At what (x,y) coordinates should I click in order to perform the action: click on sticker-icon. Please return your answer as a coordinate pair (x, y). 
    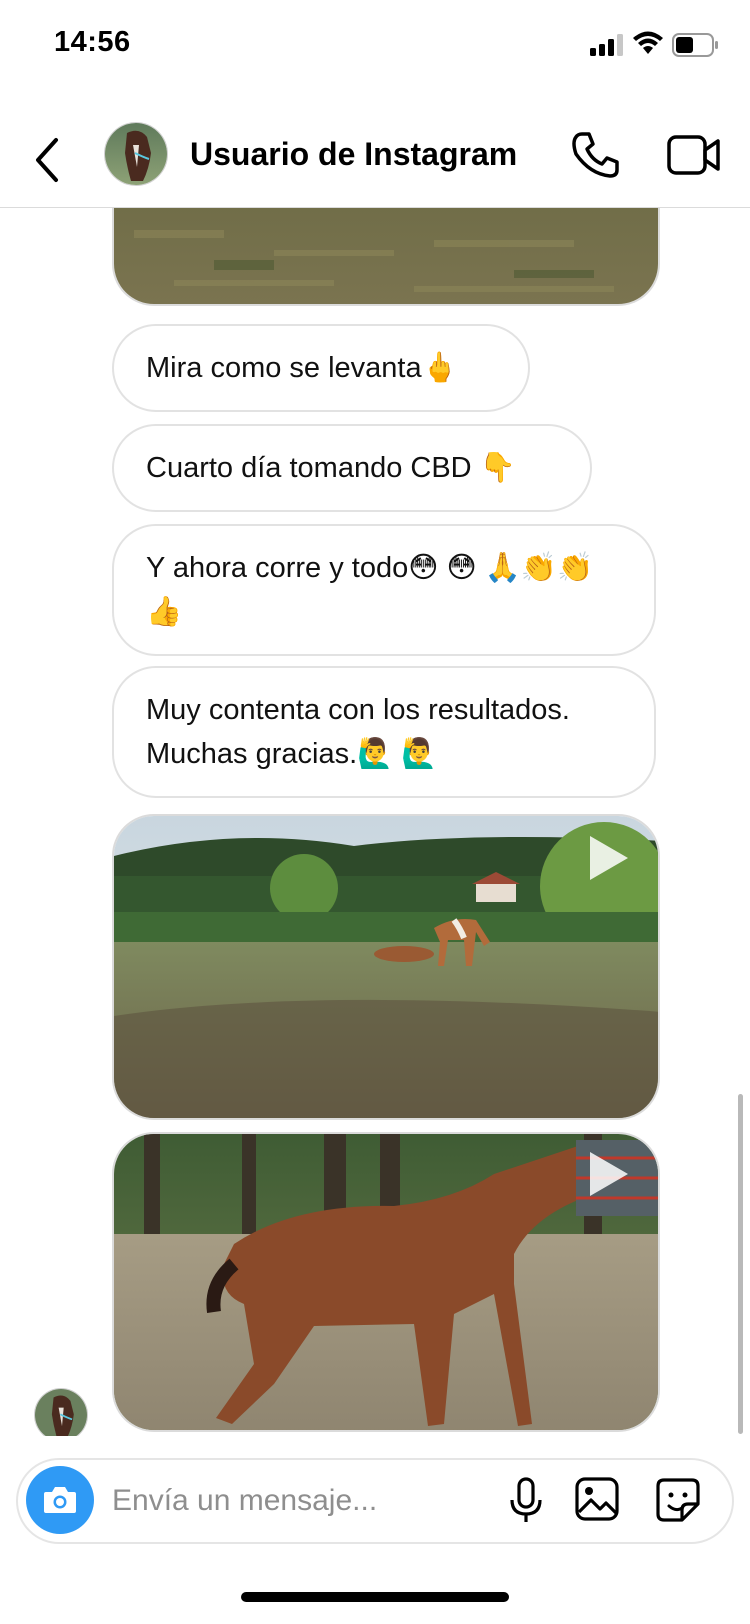
    Looking at the image, I should click on (678, 1500).